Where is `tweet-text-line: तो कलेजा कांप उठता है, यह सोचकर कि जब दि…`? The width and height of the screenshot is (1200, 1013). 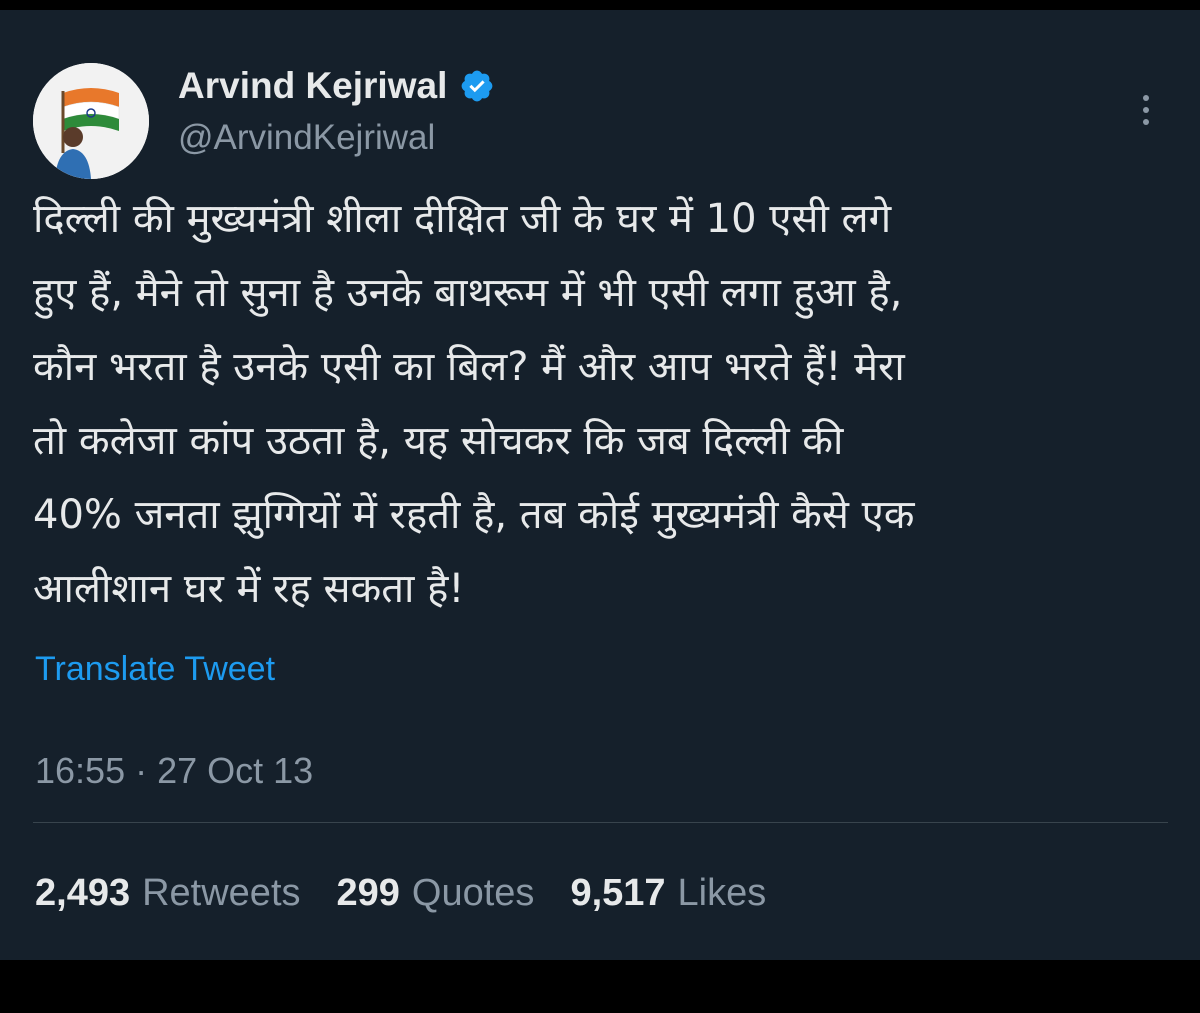 tweet-text-line: तो कलेजा कांप उठता है, यह सोचकर कि जब दि… is located at coordinates (438, 441).